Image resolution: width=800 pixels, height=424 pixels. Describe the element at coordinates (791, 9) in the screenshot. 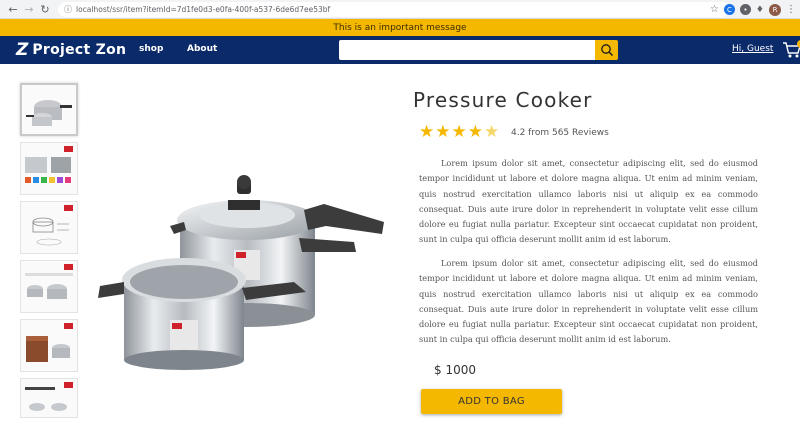

I see `menu-icon: ⋮` at that location.